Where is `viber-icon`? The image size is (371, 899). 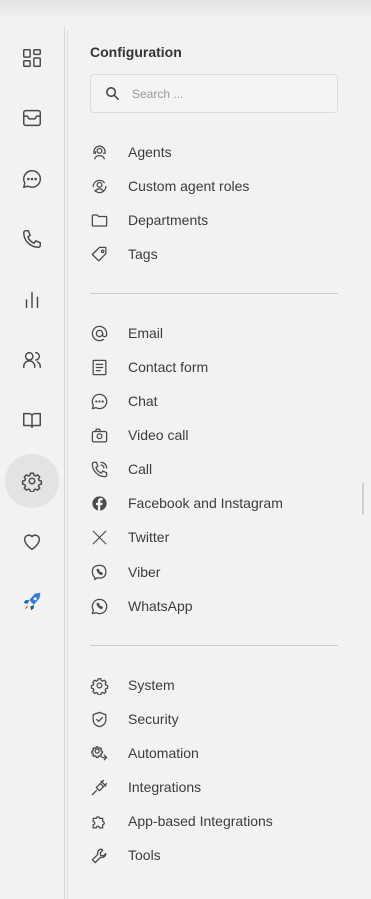
viber-icon is located at coordinates (99, 572).